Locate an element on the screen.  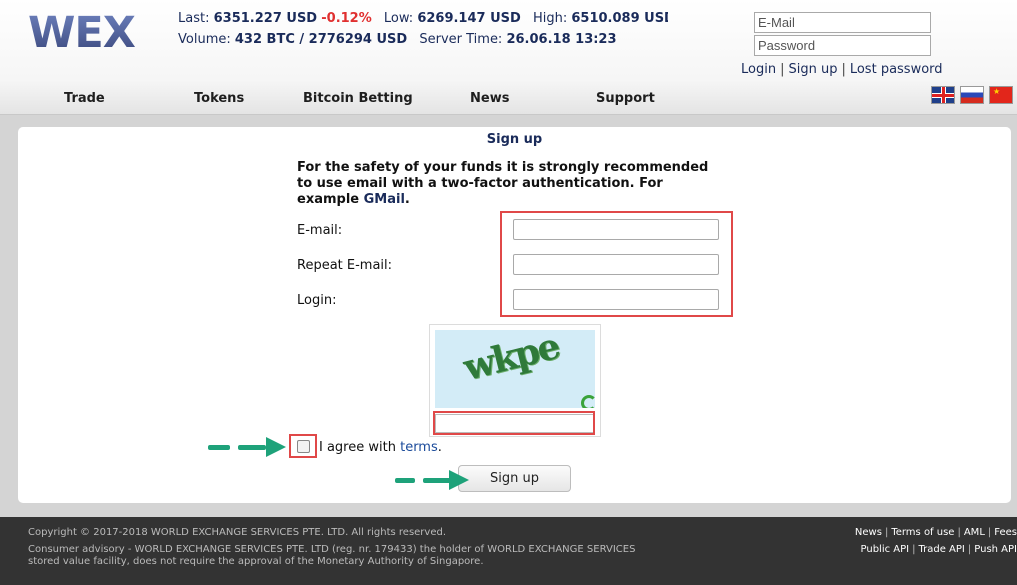
low-price-value: 6269.147 USD is located at coordinates (469, 18).